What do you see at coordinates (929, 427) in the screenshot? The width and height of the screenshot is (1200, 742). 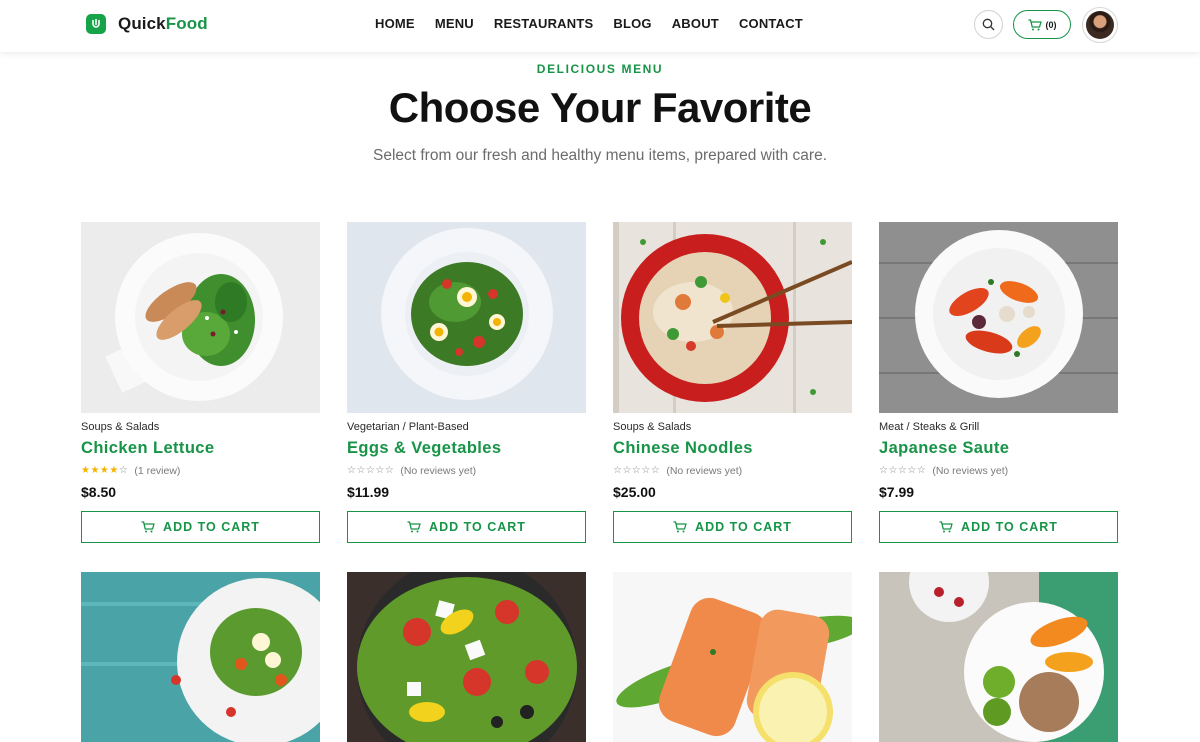 I see `product-category: Meat / Steaks & Grill` at bounding box center [929, 427].